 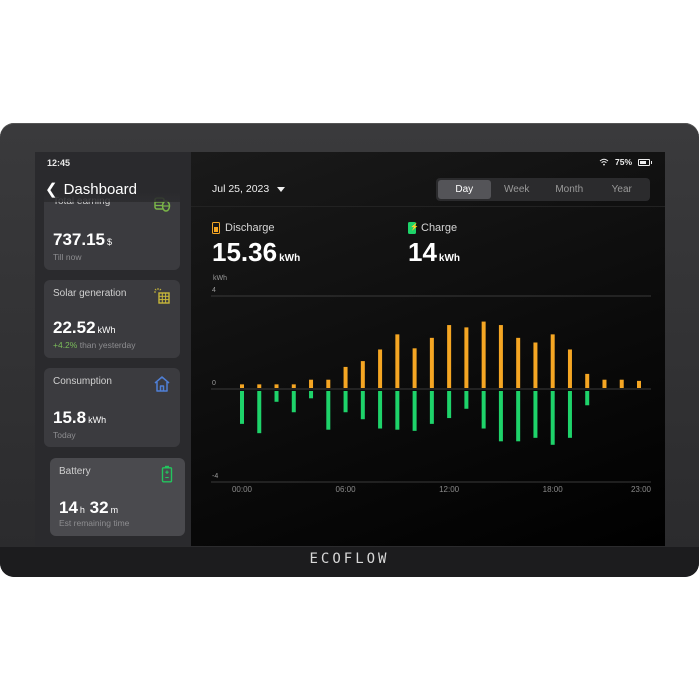 I want to click on tab-week: Week, so click(x=517, y=189).